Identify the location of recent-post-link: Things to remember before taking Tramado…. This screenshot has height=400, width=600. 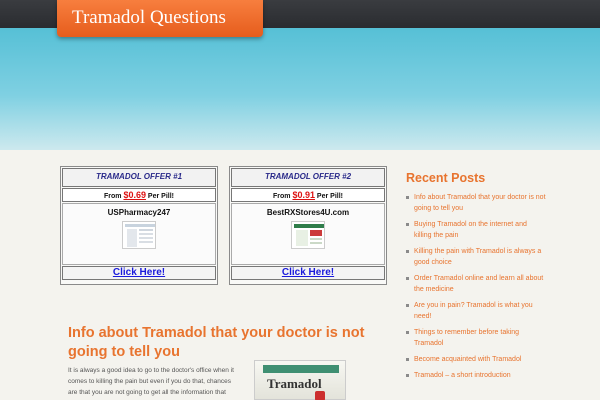
(476, 338).